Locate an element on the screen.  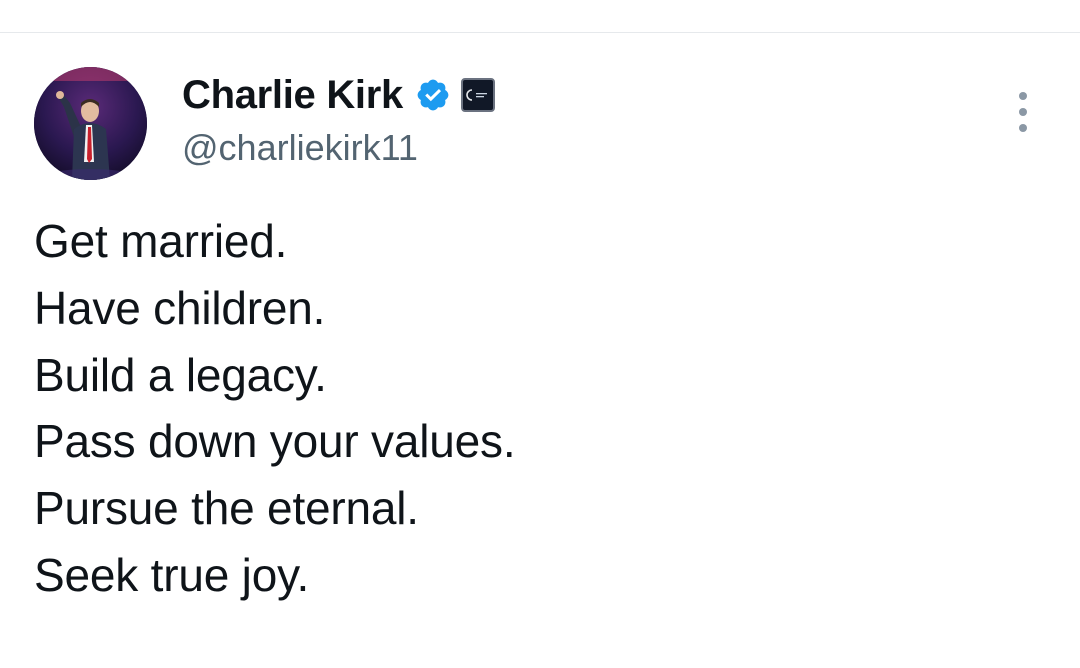
tweet-line: Get married. is located at coordinates (161, 241).